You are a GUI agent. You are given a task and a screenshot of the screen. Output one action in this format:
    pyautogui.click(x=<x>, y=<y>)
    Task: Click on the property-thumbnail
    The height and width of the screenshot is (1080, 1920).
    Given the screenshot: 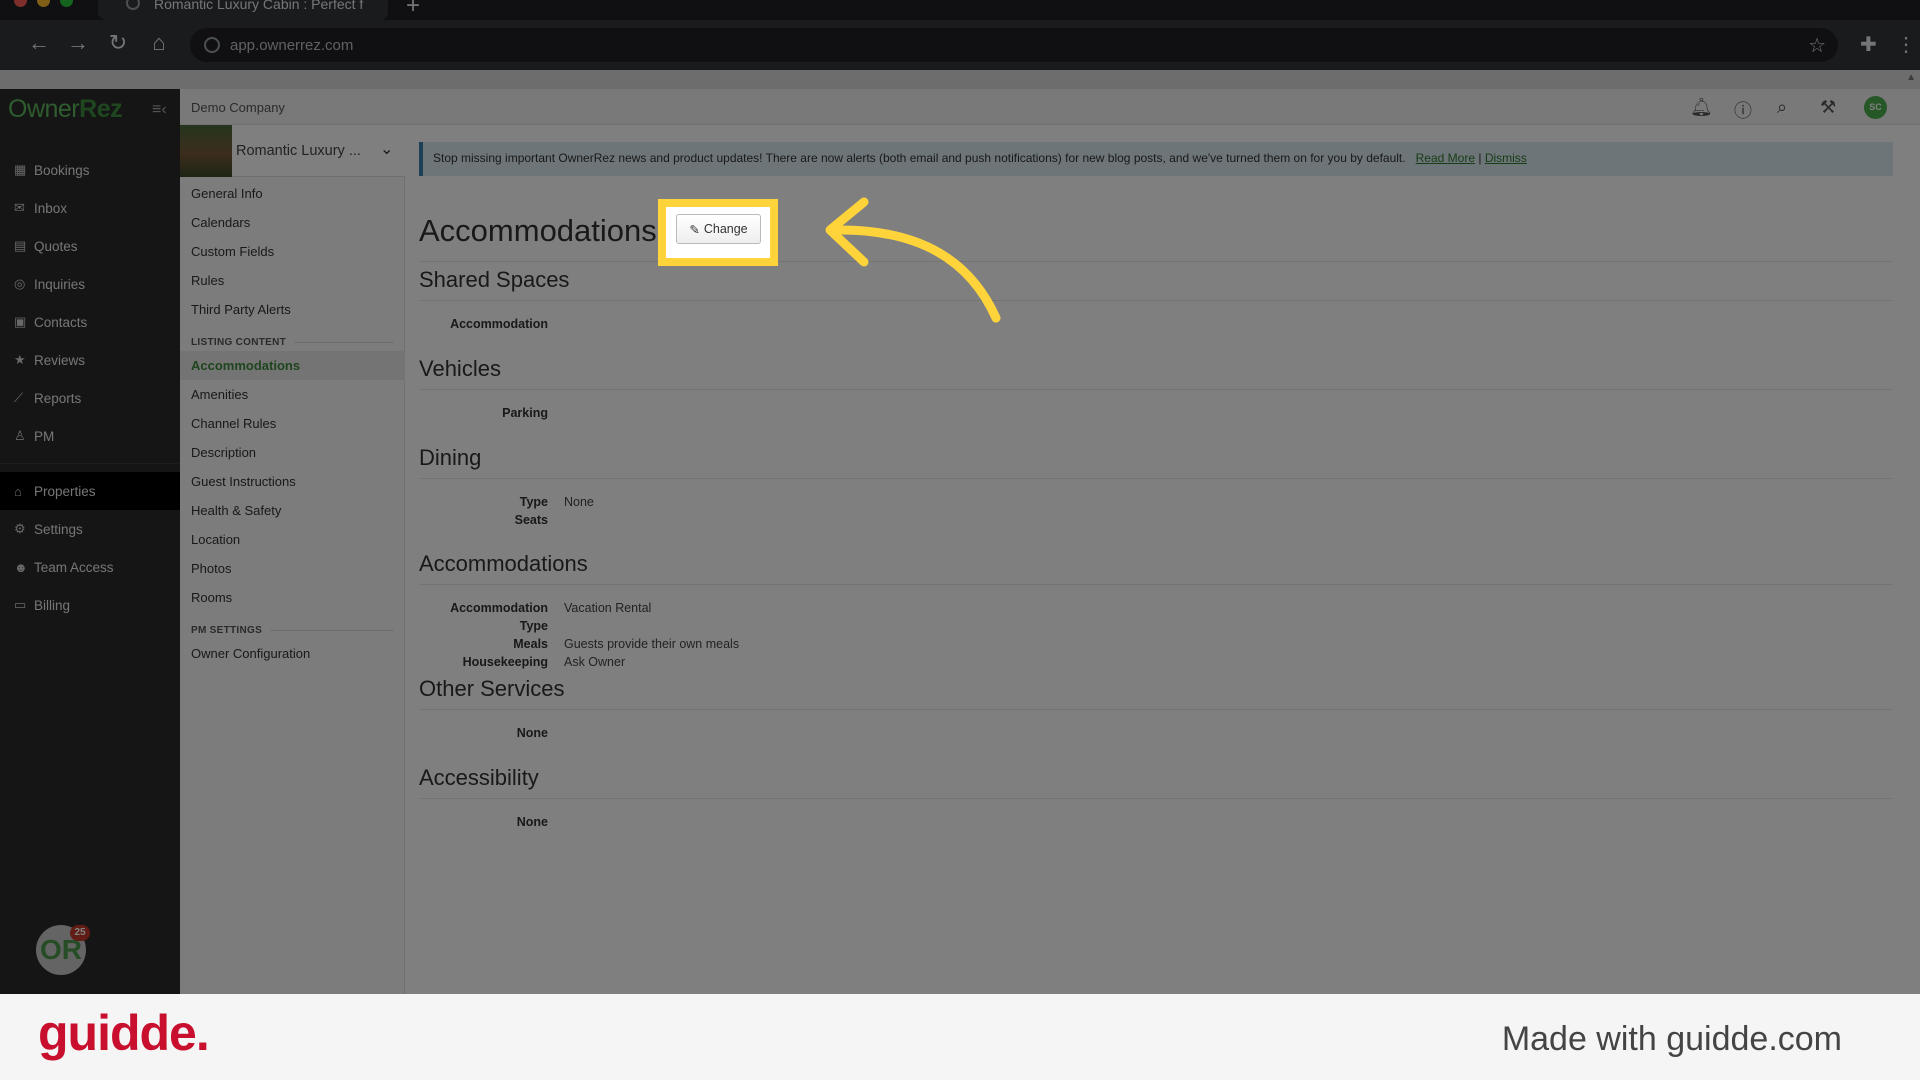 What is the action you would take?
    pyautogui.click(x=206, y=151)
    